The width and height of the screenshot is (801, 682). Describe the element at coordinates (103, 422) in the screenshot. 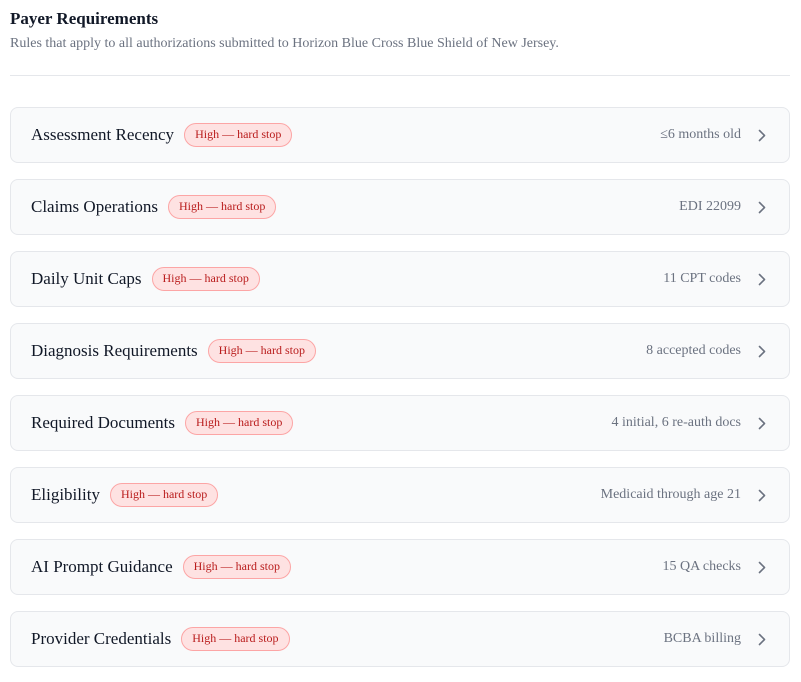

I see `requirement-name: Required Documents` at that location.